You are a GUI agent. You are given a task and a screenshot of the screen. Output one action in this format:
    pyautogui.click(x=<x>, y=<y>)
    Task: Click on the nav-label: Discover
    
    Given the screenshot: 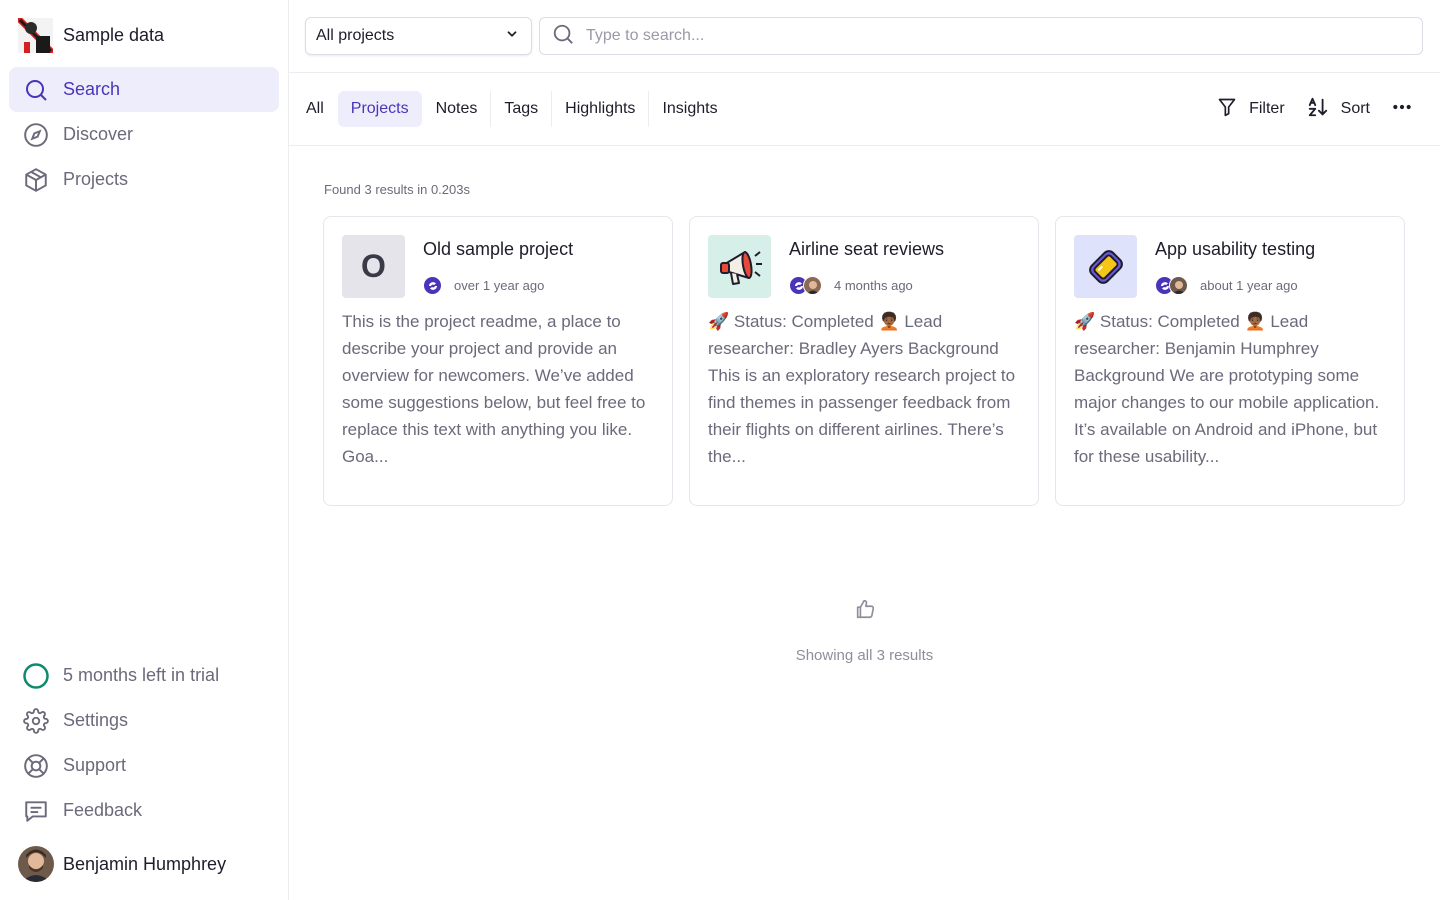 What is the action you would take?
    pyautogui.click(x=98, y=134)
    